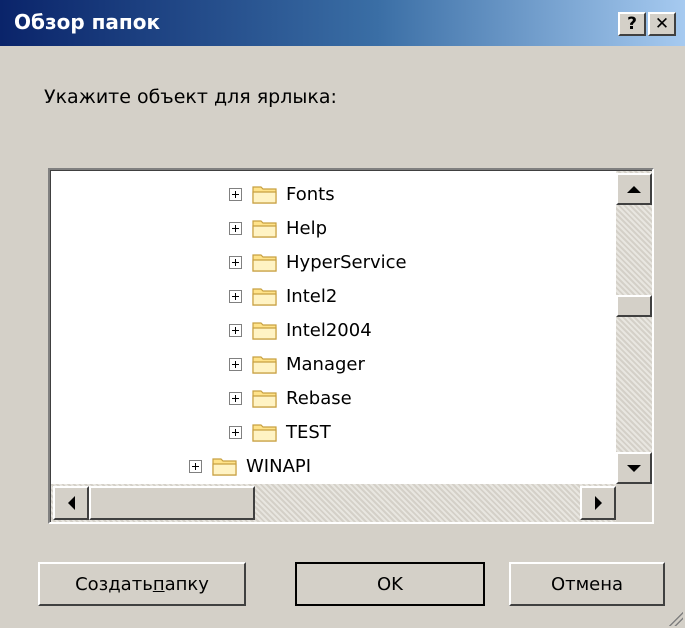 The image size is (685, 628). I want to click on resize-grip-icon, so click(675, 618).